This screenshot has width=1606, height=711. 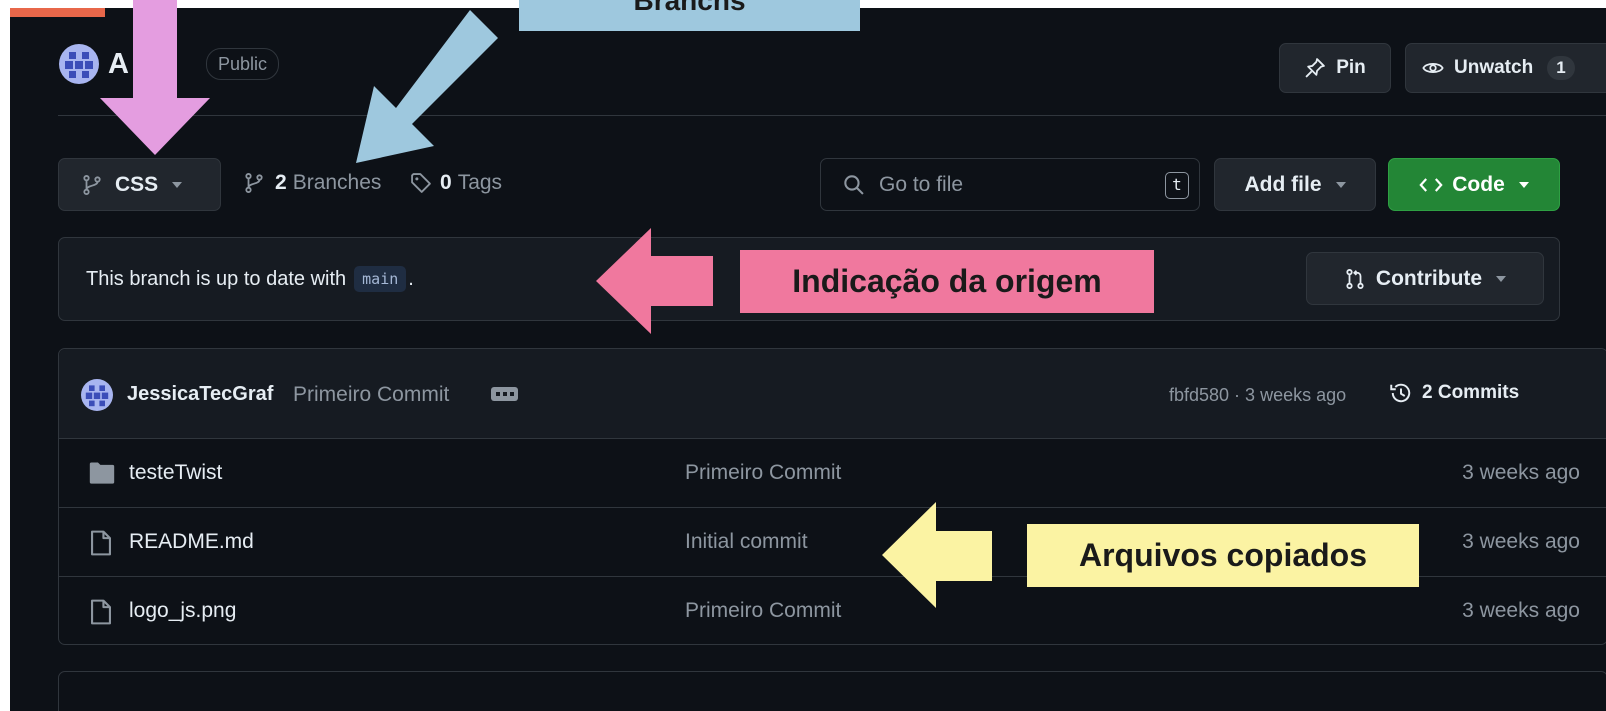 I want to click on copied-files-arrow-icon, so click(x=937, y=555).